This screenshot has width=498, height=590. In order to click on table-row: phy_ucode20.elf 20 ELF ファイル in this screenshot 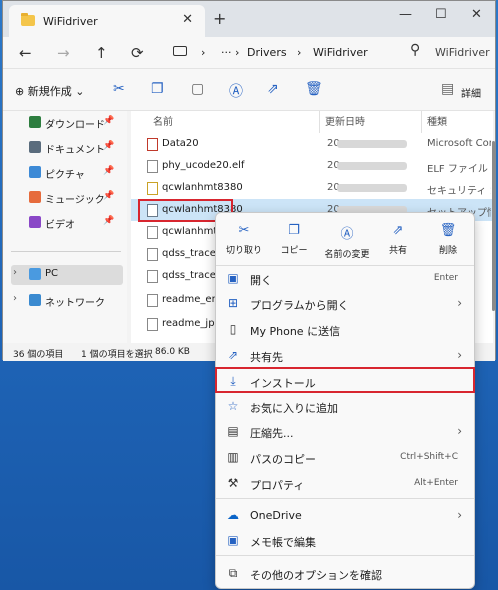, I will do `click(312, 166)`.